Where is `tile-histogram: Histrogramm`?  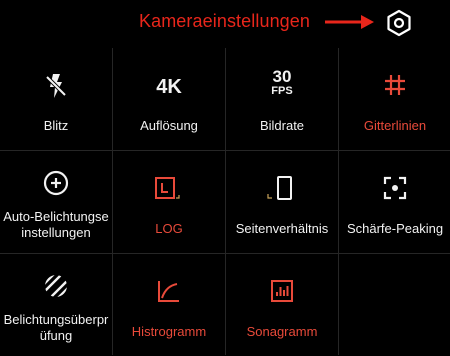
tile-histogram: Histrogramm is located at coordinates (169, 305).